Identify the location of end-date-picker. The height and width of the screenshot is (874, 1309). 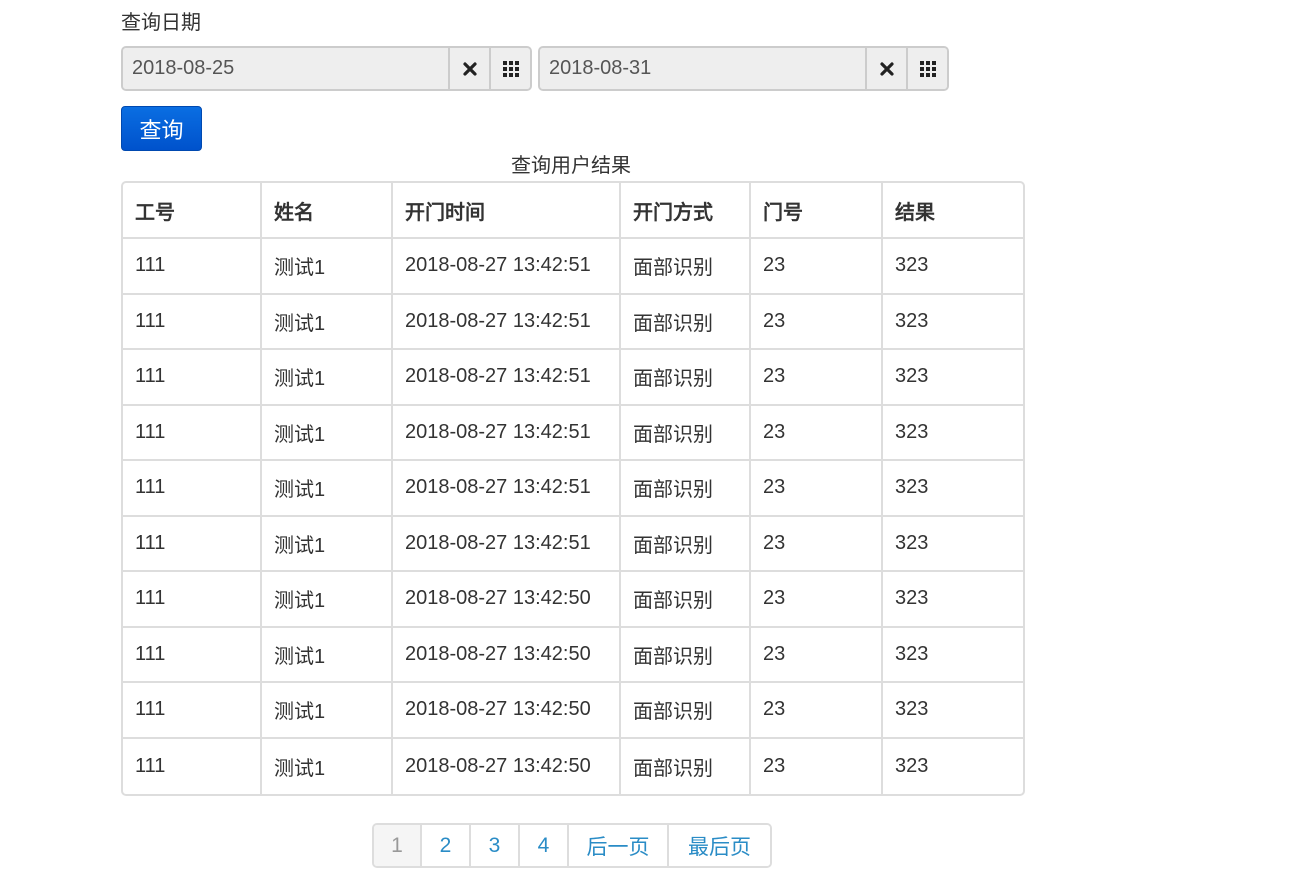
(743, 68).